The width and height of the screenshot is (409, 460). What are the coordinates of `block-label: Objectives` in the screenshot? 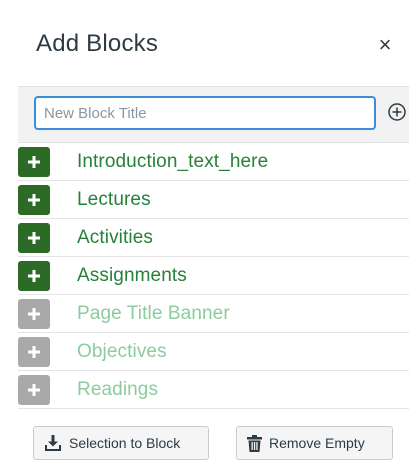 It's located at (122, 351).